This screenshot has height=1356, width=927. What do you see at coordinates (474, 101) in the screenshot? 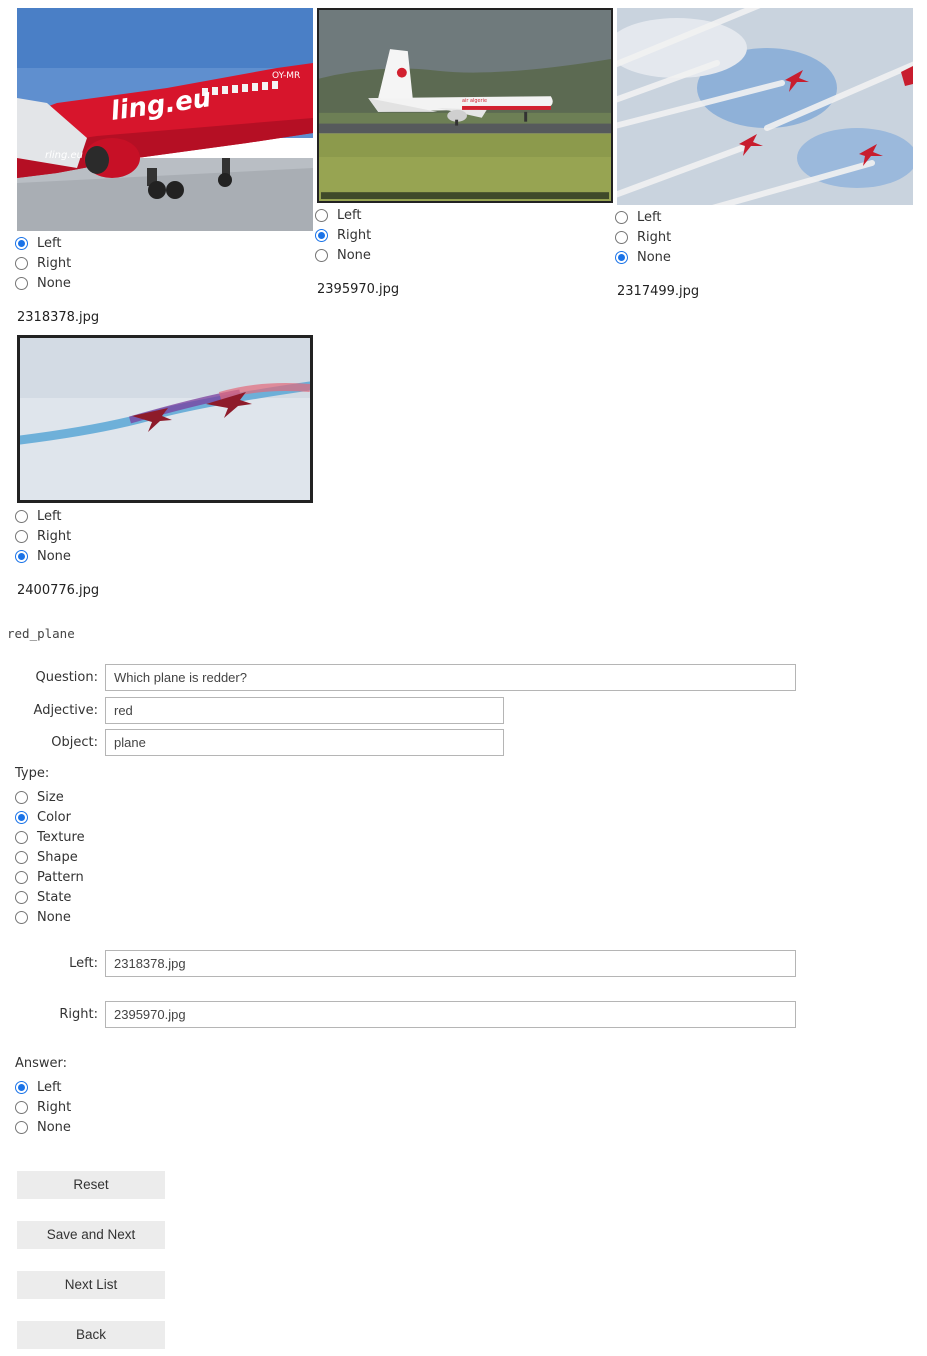
I see `svg-text: air algerie` at bounding box center [474, 101].